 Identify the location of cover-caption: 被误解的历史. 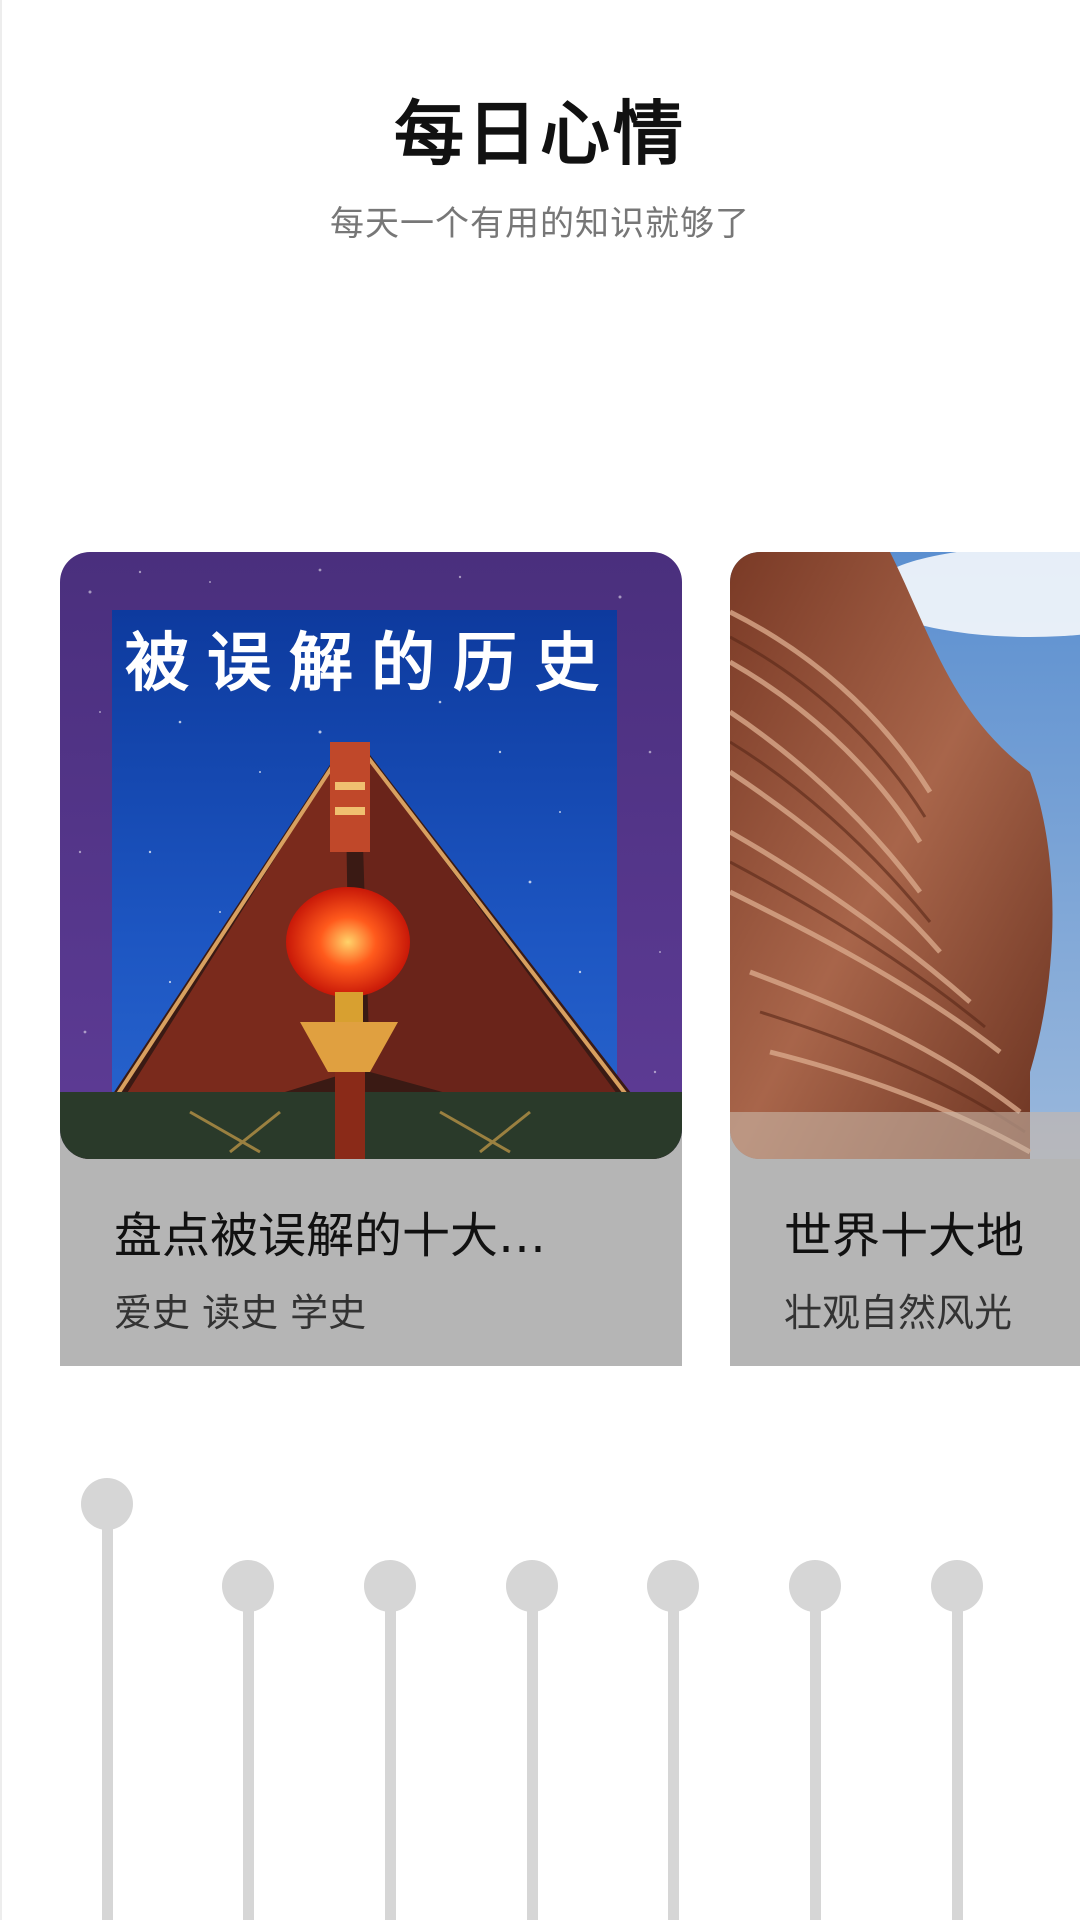
(371, 663).